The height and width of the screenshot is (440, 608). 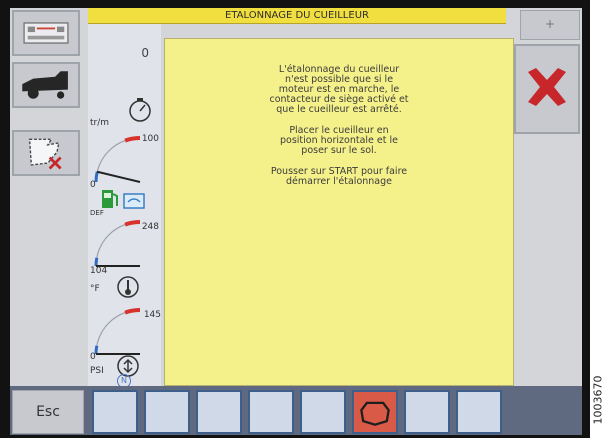 I want to click on reference-number: 1003670, so click(x=598, y=400).